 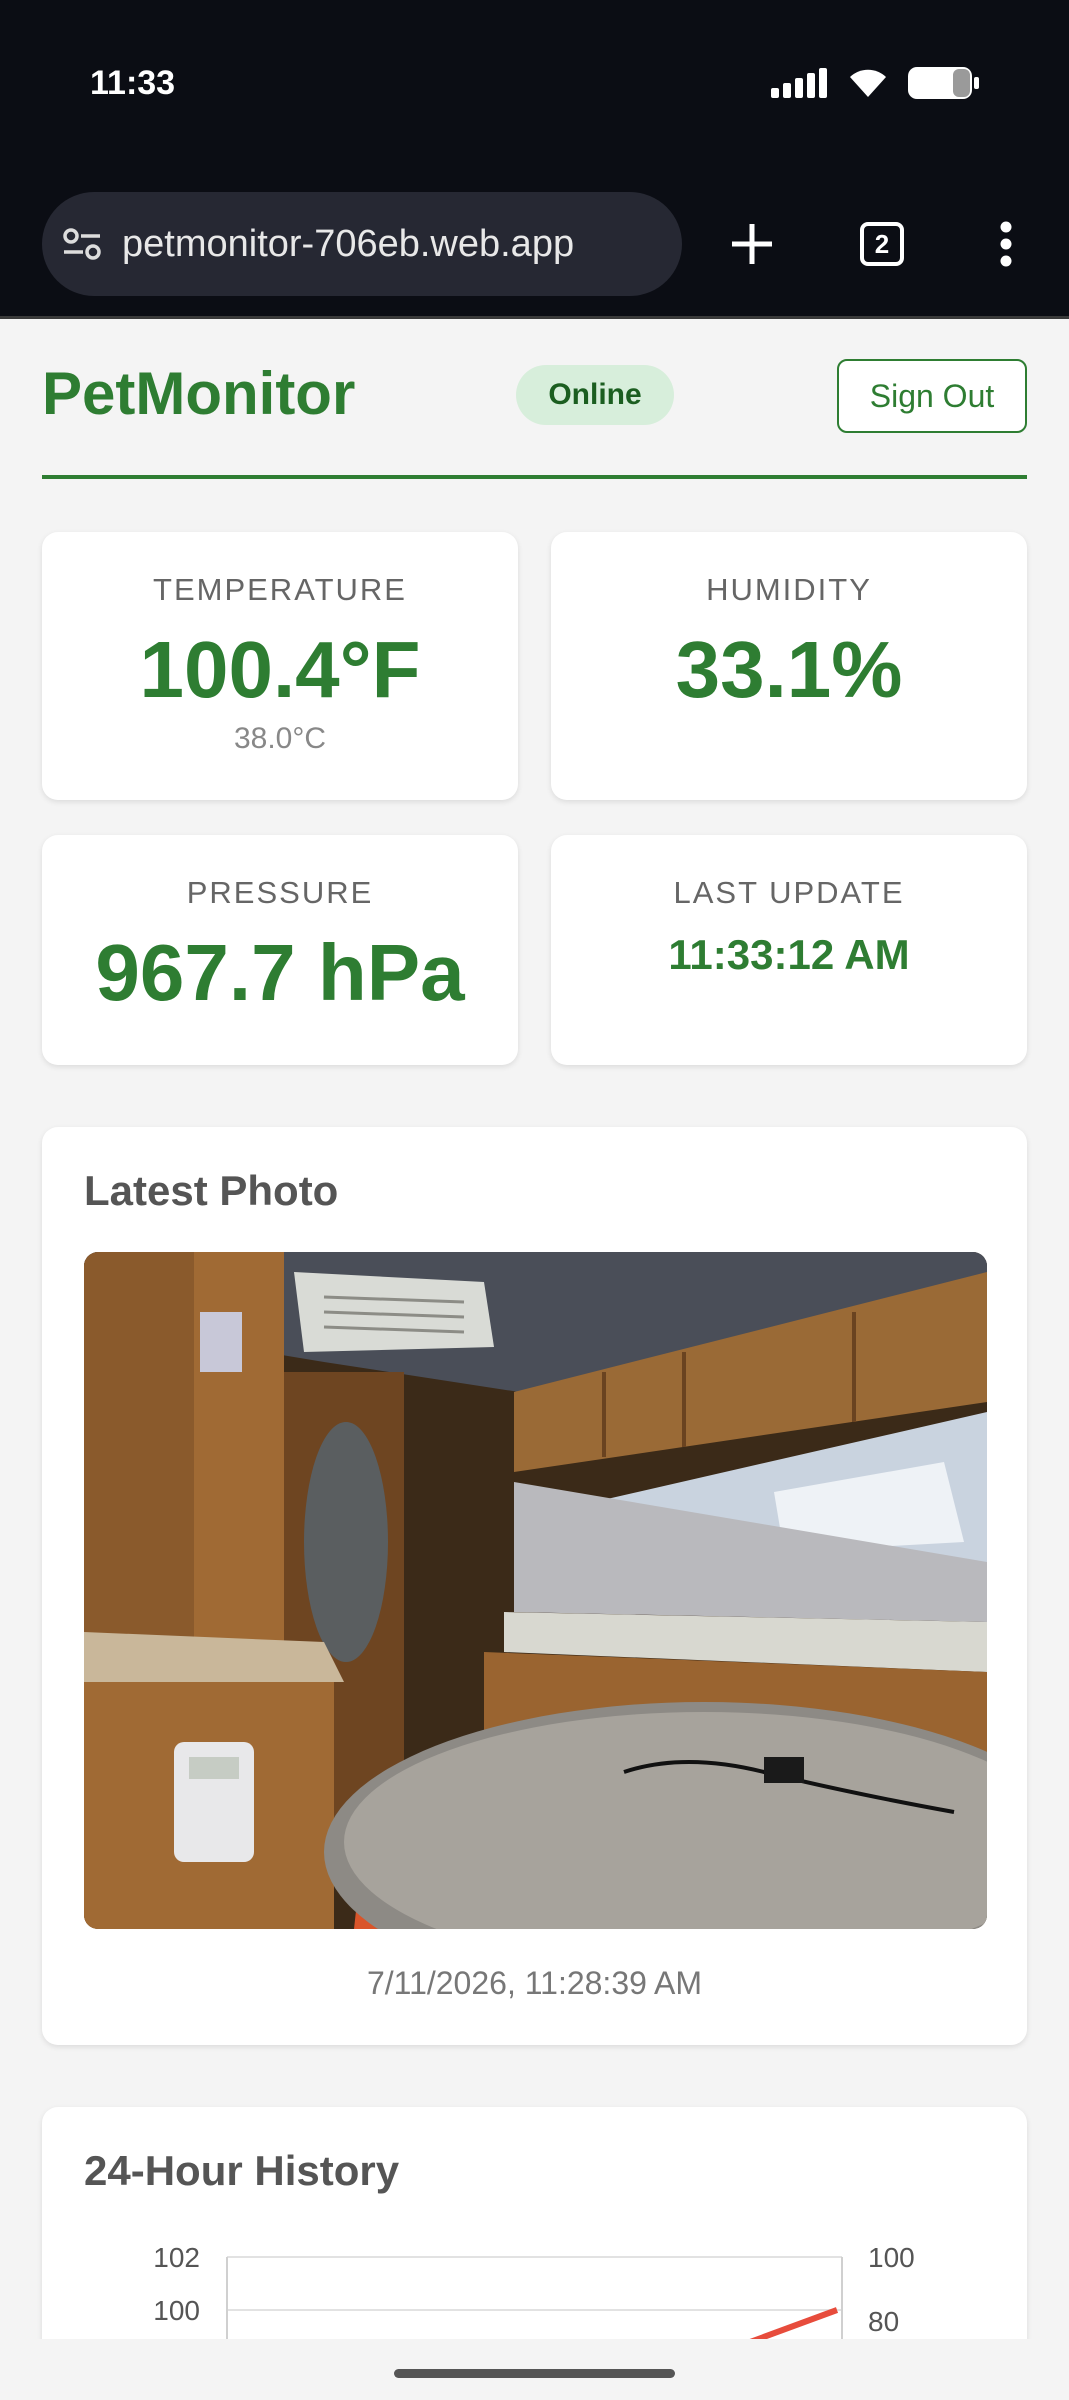 I want to click on tab-switcher-button: 2, so click(x=882, y=244).